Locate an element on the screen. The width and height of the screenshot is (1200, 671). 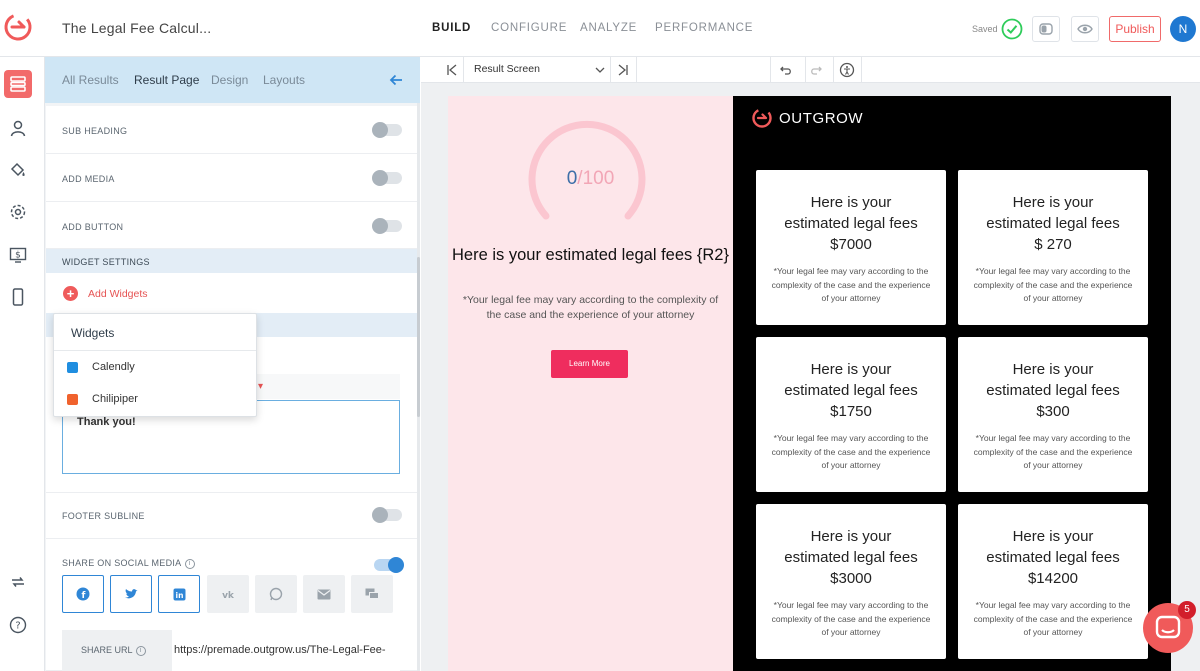
facebook-share-button: f is located at coordinates (83, 594).